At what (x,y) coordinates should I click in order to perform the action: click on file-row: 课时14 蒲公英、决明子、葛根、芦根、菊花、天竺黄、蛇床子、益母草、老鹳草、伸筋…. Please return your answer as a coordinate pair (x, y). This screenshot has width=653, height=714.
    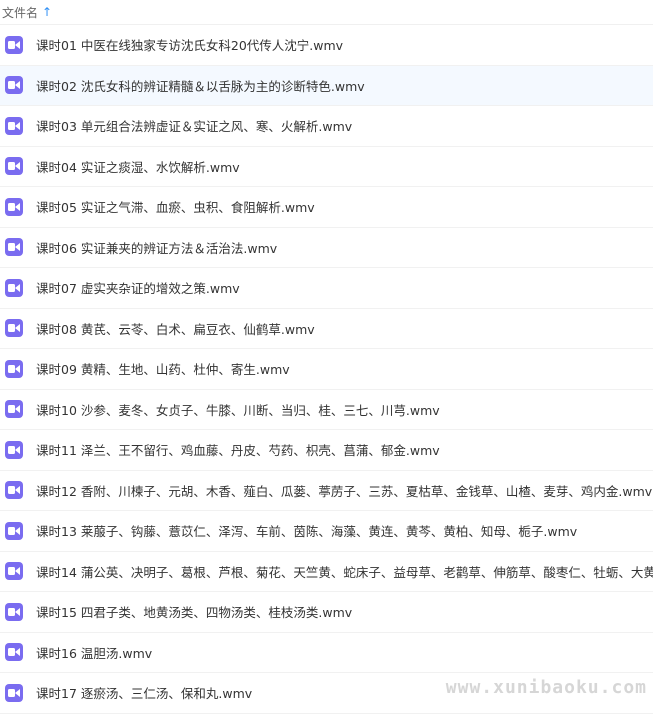
    Looking at the image, I should click on (326, 572).